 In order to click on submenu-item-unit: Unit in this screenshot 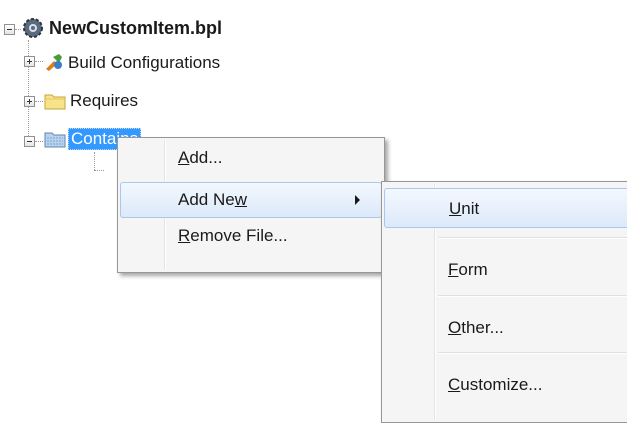, I will do `click(505, 208)`.